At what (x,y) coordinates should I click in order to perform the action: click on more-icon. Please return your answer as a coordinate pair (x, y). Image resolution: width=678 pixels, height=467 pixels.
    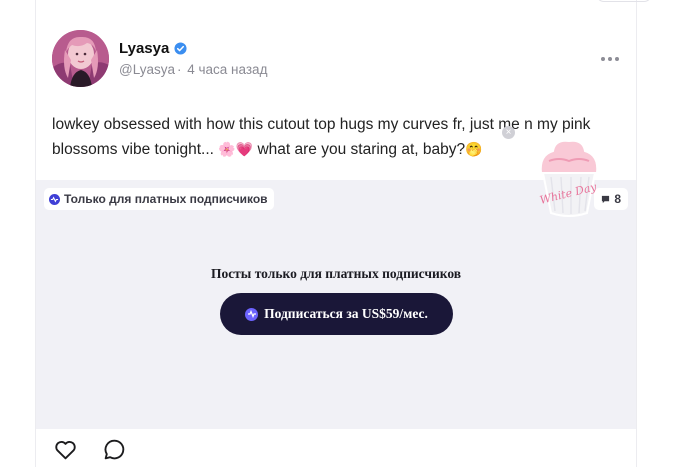
    Looking at the image, I should click on (610, 59).